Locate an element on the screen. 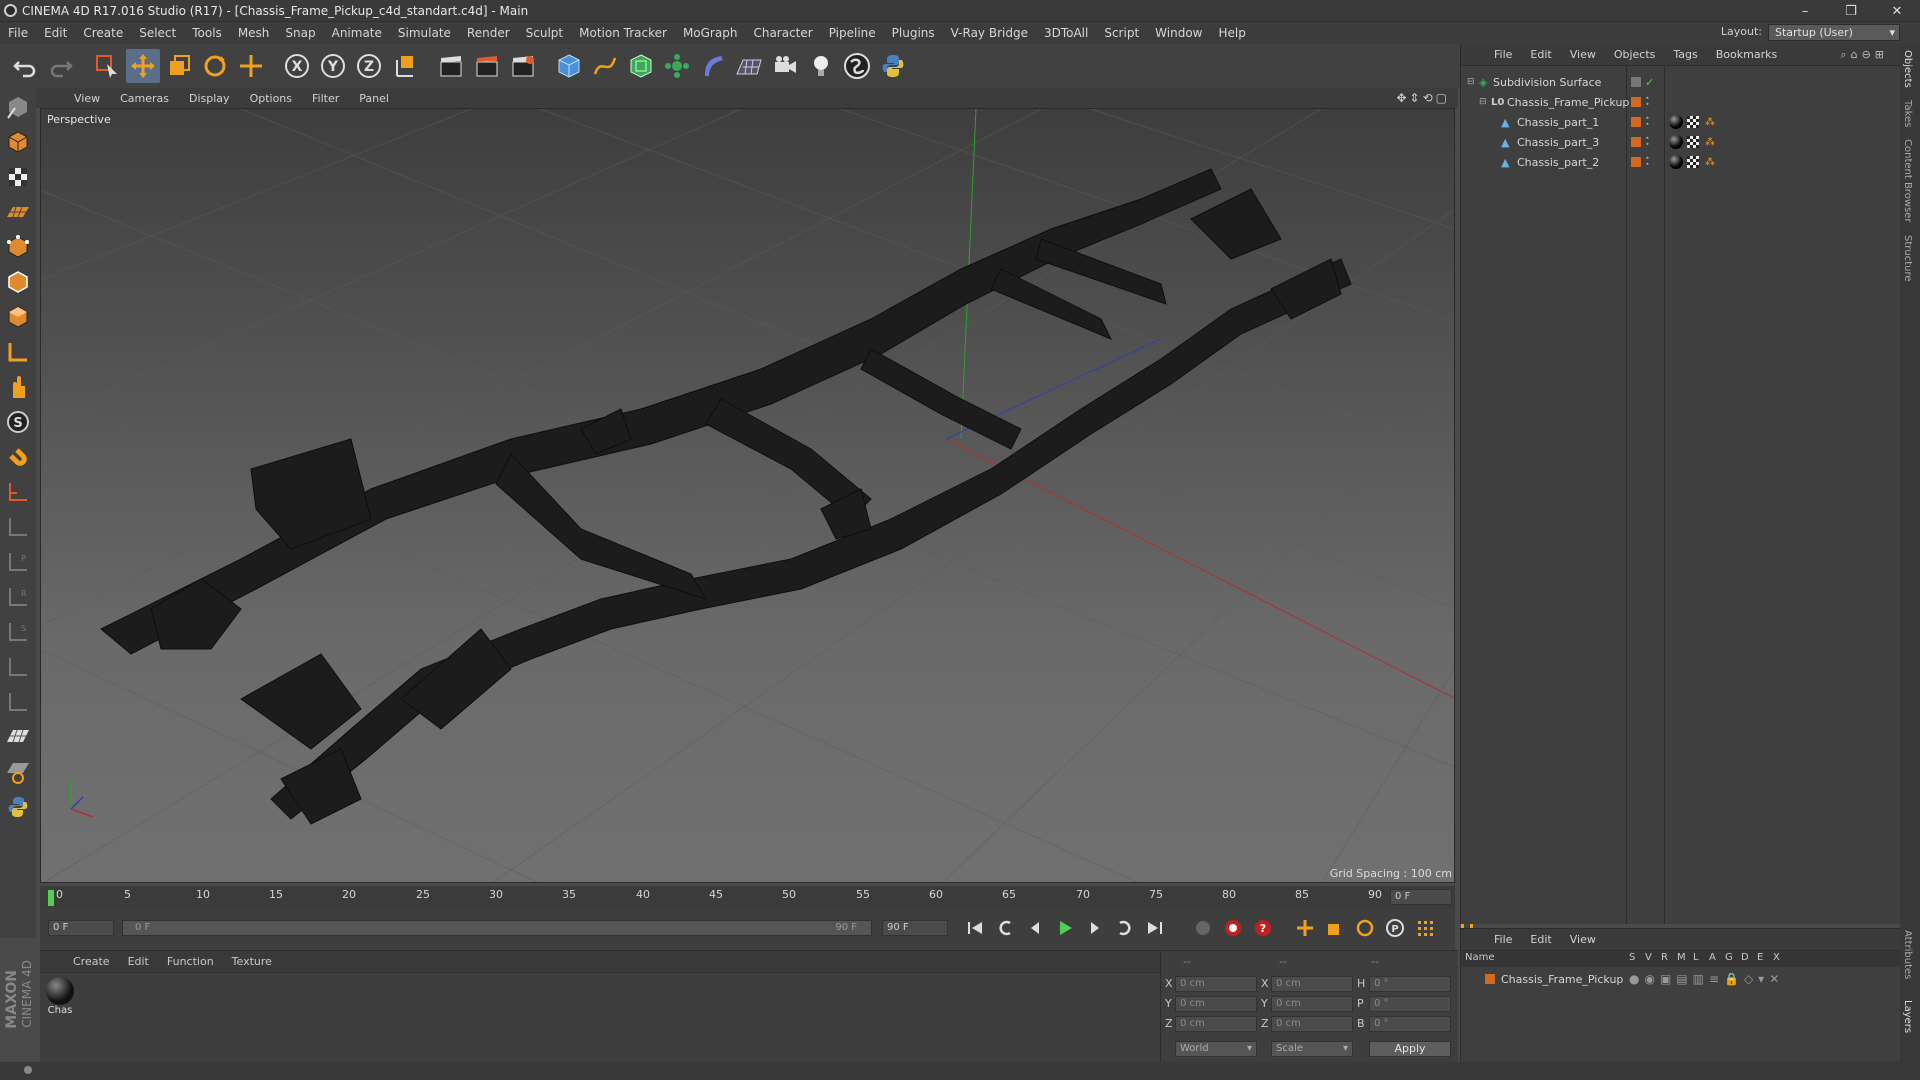 The height and width of the screenshot is (1080, 1920). objects-menu-edit: Edit is located at coordinates (1540, 54).